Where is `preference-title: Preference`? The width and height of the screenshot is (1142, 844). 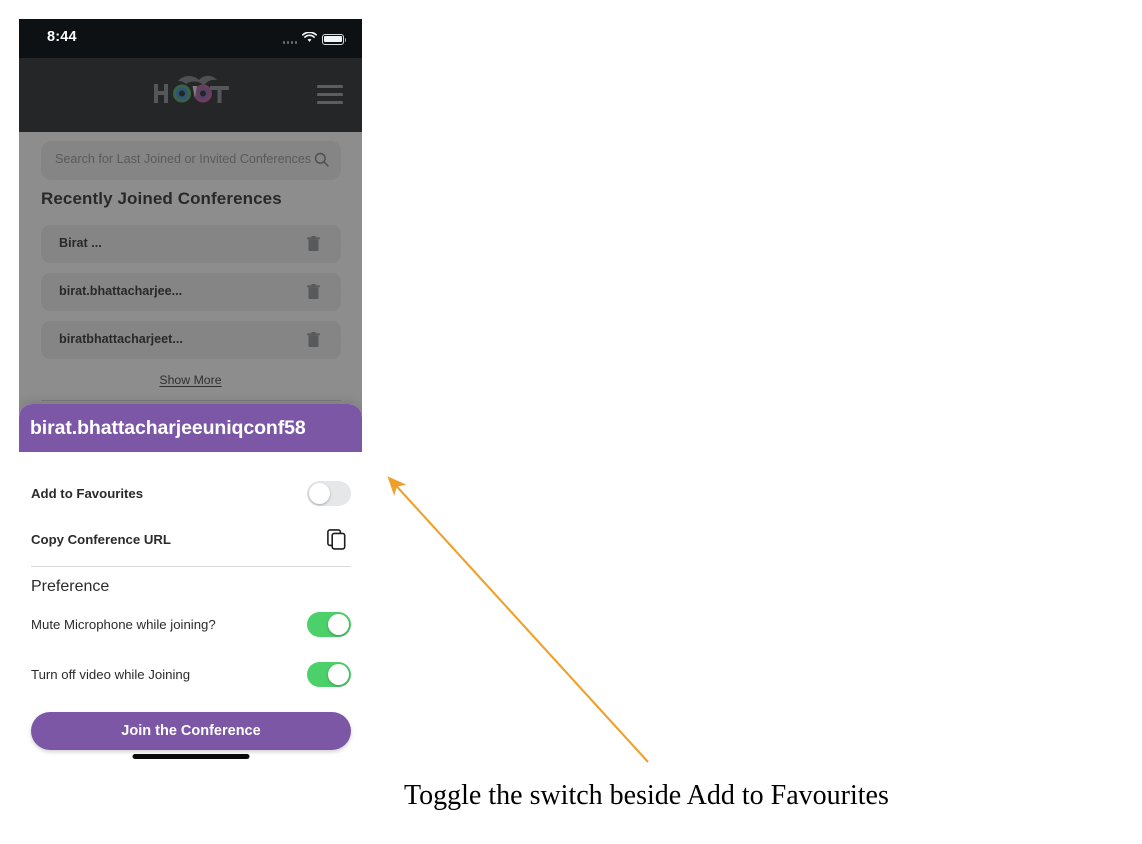
preference-title: Preference is located at coordinates (70, 586).